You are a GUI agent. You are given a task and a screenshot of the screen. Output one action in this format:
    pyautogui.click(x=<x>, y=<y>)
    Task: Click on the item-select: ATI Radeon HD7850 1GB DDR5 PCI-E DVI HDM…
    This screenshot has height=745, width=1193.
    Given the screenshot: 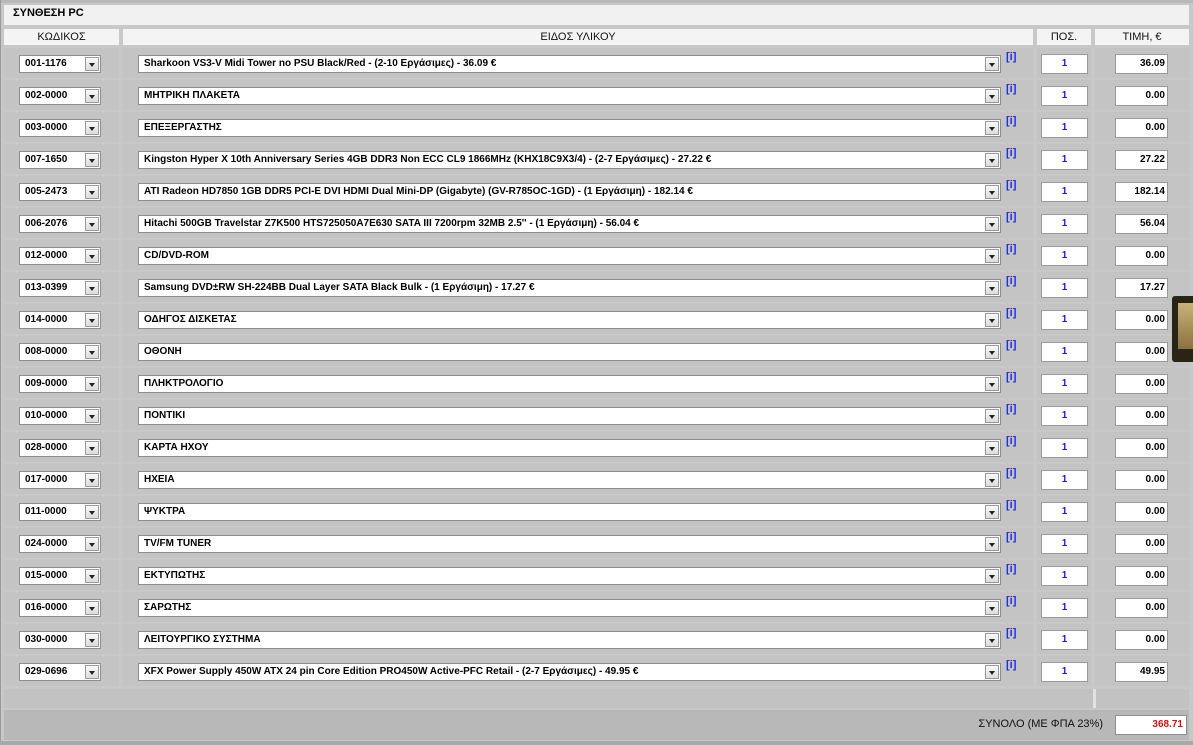 What is the action you would take?
    pyautogui.click(x=569, y=192)
    